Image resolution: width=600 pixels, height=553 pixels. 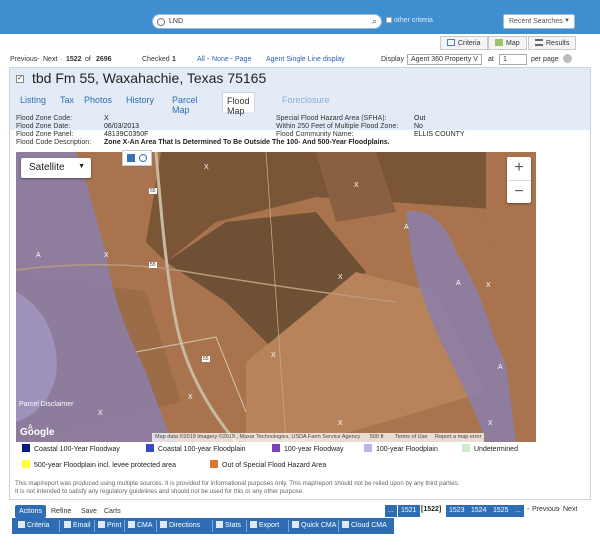 What do you see at coordinates (513, 59) in the screenshot?
I see `page-size-select: 1` at bounding box center [513, 59].